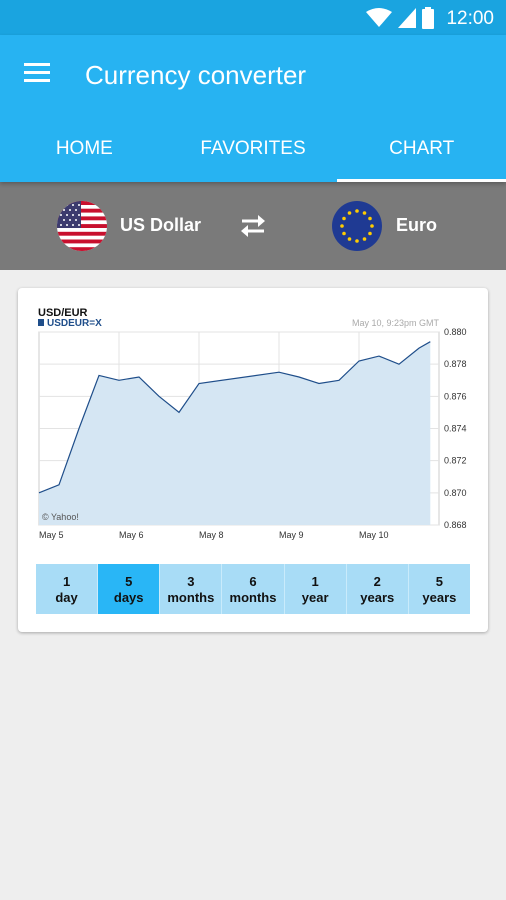 The image size is (506, 900). I want to click on range-6-months-button: 6 months, so click(253, 589).